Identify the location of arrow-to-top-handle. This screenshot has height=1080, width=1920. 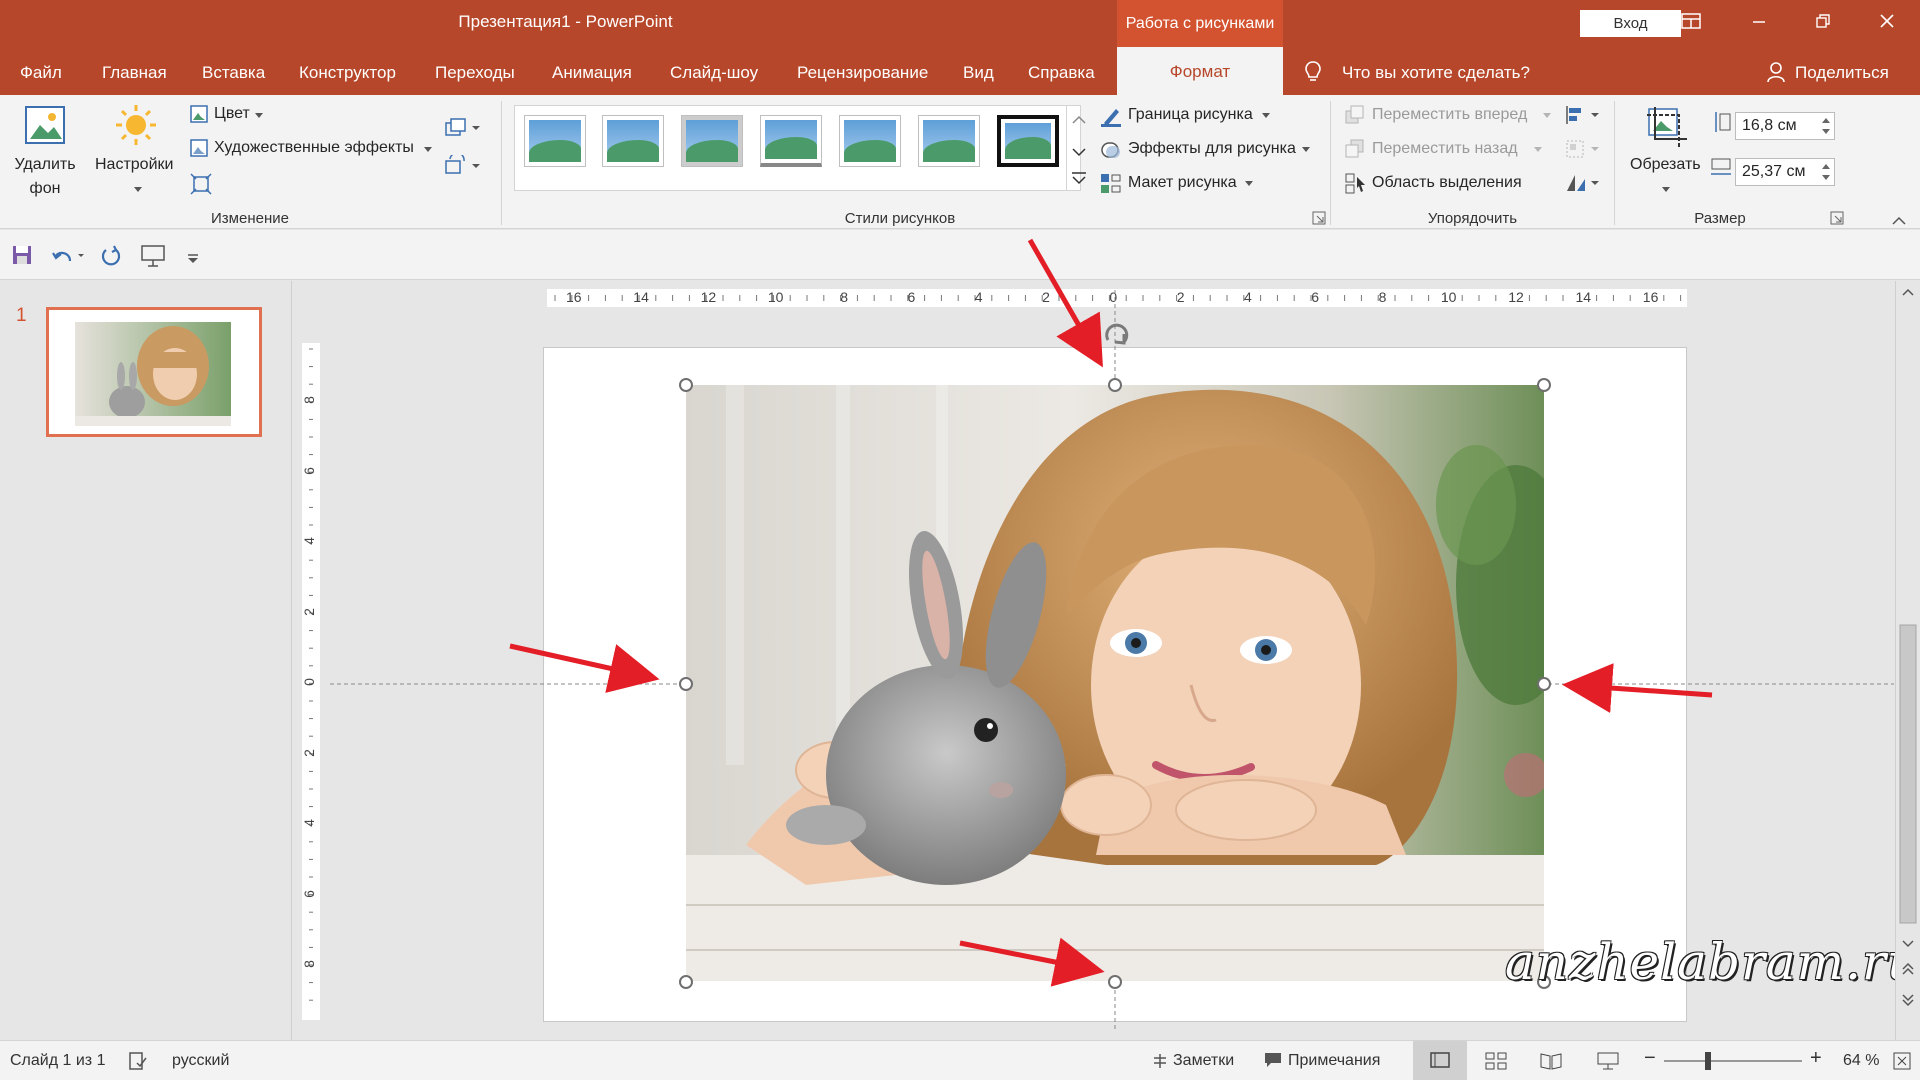
(1065, 303).